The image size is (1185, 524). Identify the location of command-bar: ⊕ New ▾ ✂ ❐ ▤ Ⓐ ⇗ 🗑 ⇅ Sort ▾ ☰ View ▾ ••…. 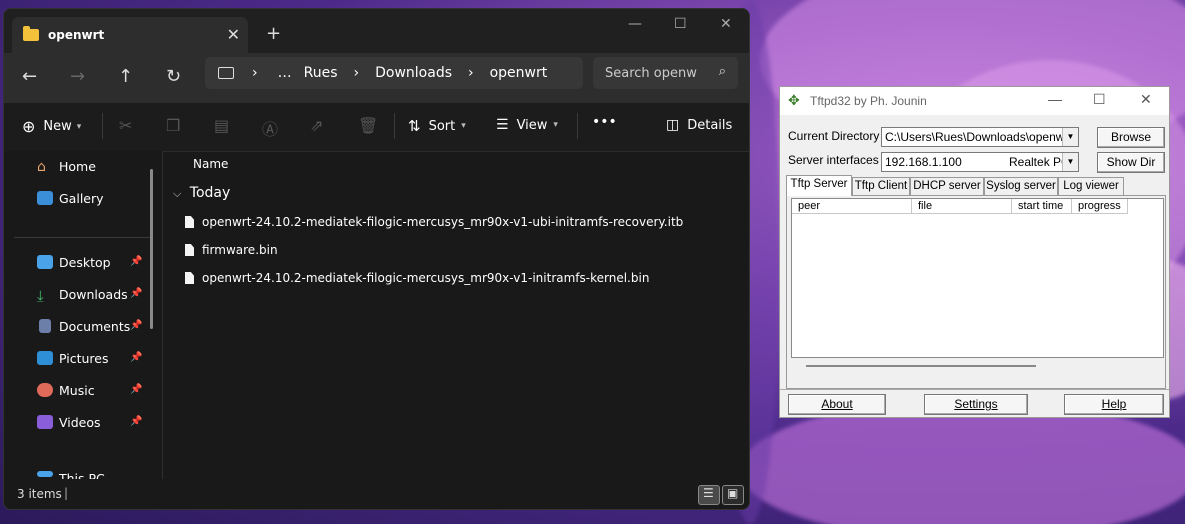
(376, 127).